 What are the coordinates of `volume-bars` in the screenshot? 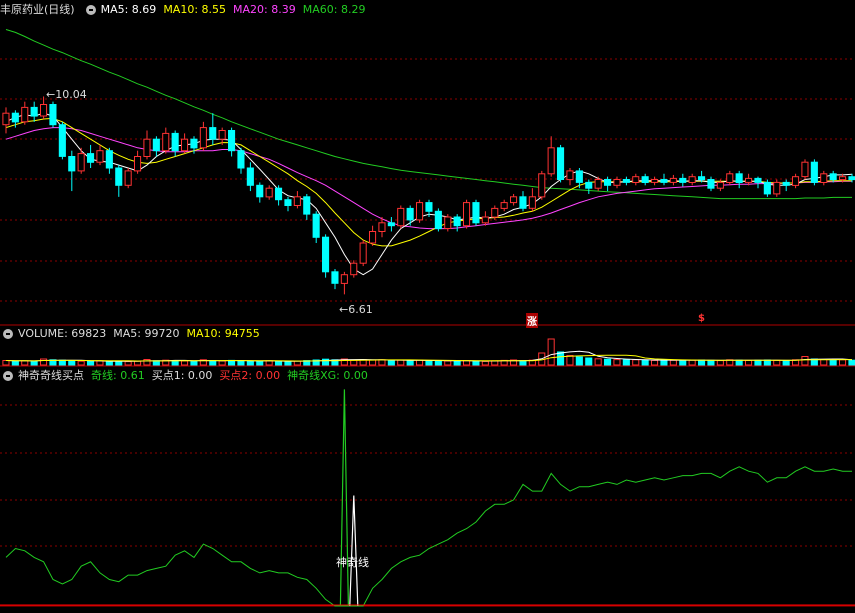 It's located at (428, 352).